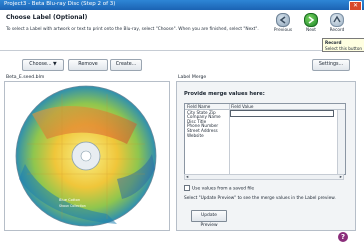 Image resolution: width=364 pixels, height=248 pixels. I want to click on next-button: Next, so click(311, 23).